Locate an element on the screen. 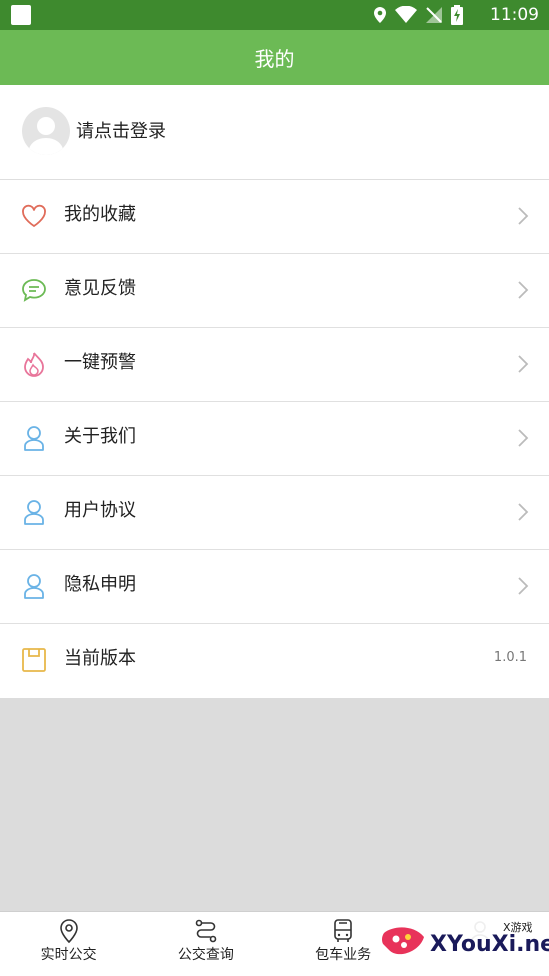 This screenshot has height=976, width=549. menu-item-label: 关于我们 is located at coordinates (100, 436).